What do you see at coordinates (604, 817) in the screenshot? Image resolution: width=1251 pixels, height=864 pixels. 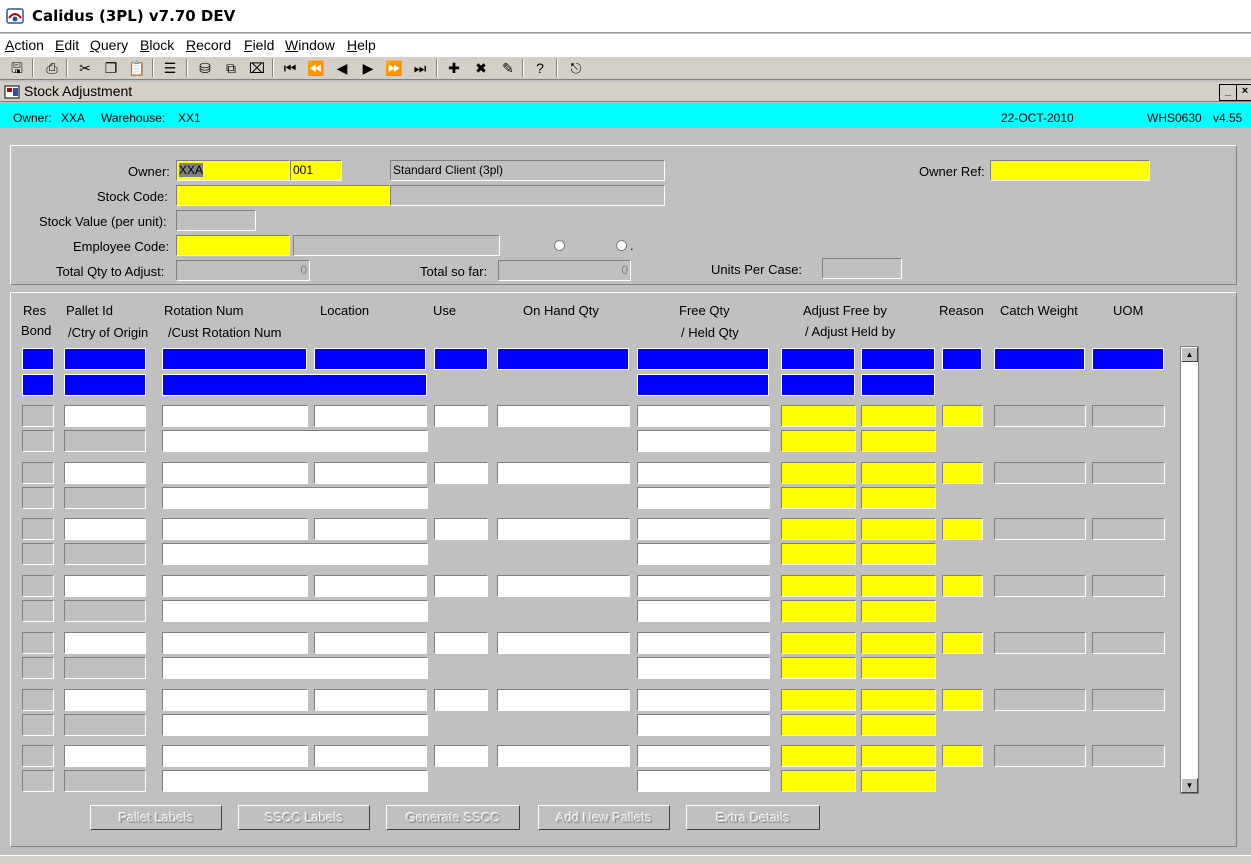 I see `add-new-pallets-button: Add New Pallets` at bounding box center [604, 817].